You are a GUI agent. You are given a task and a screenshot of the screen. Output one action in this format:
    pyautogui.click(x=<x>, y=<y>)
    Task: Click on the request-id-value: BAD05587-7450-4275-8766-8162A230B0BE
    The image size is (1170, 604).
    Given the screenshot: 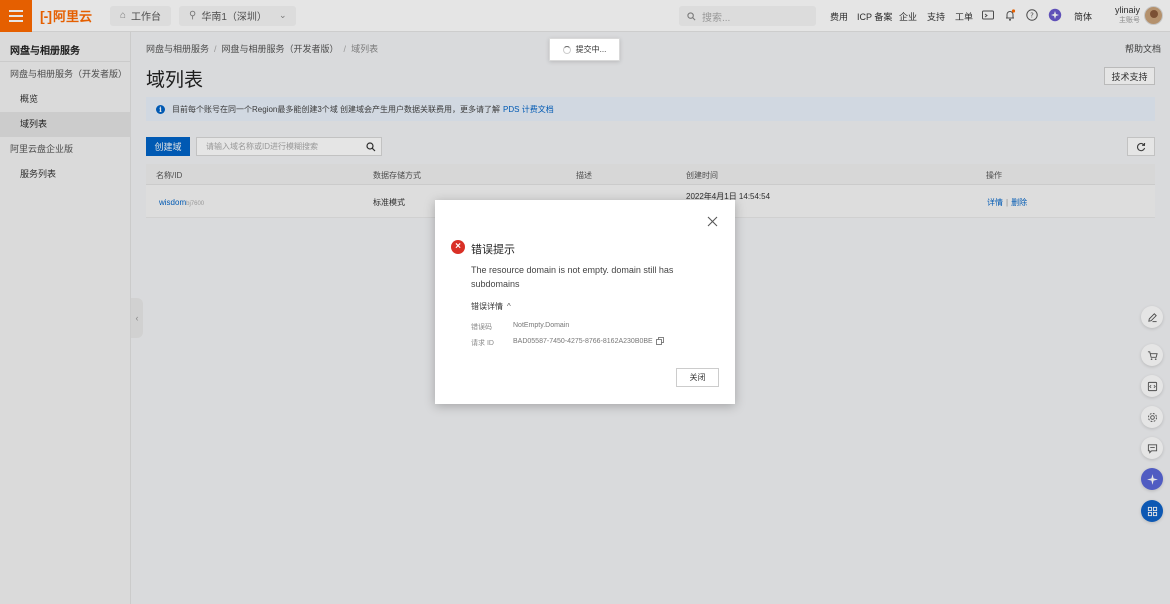 What is the action you would take?
    pyautogui.click(x=583, y=341)
    